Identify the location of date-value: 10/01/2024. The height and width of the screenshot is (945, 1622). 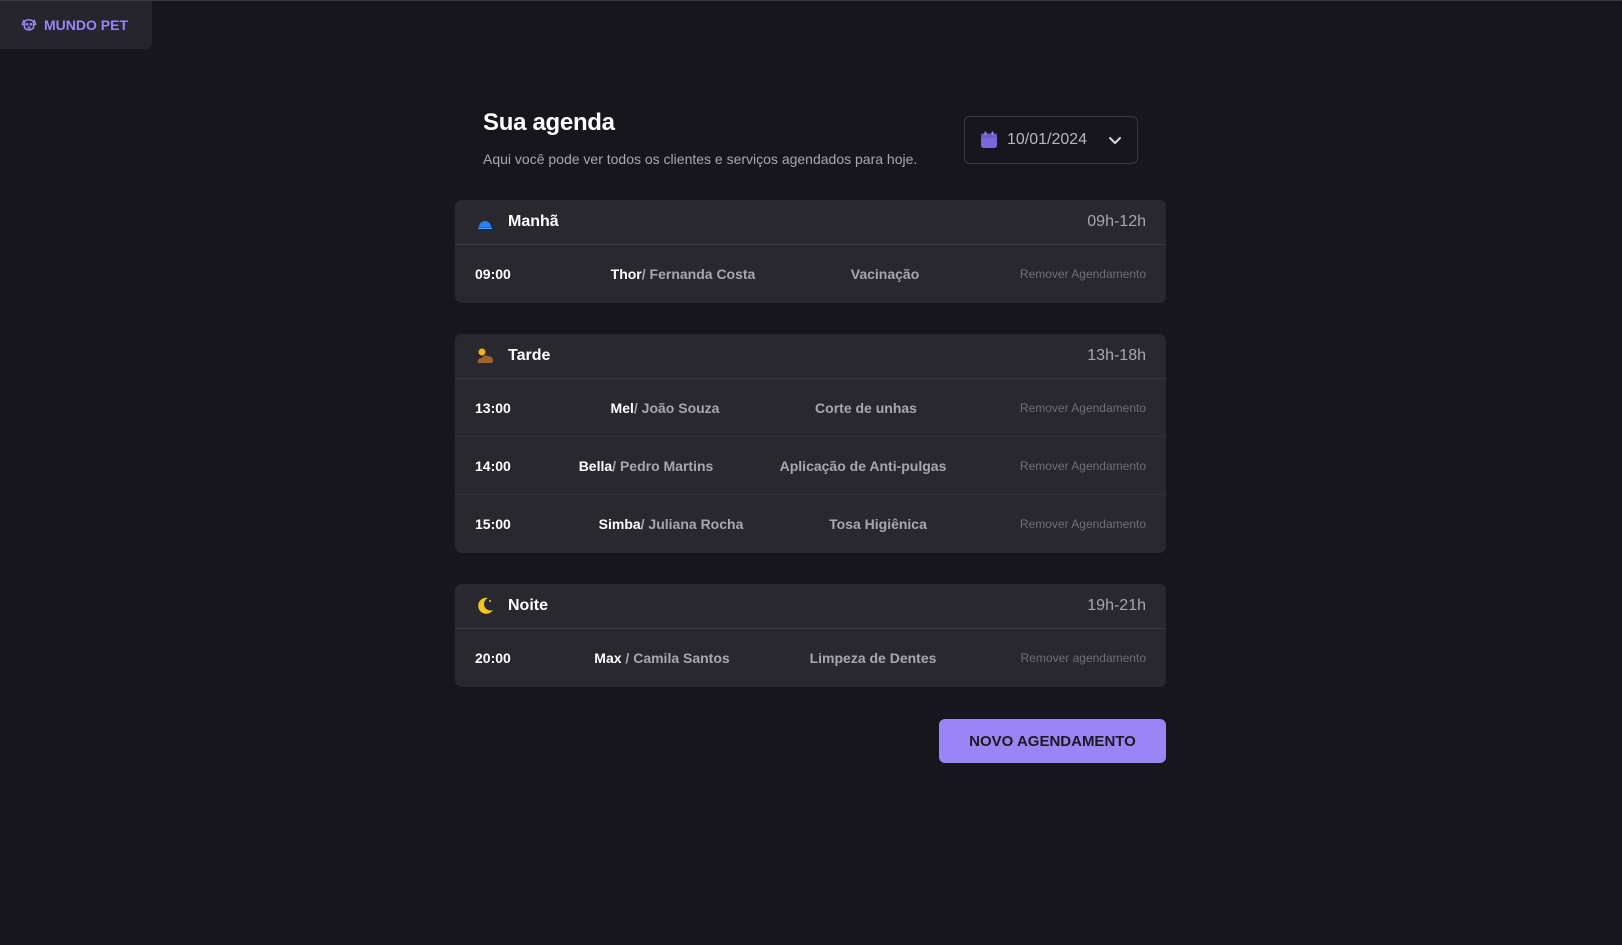
(1047, 139).